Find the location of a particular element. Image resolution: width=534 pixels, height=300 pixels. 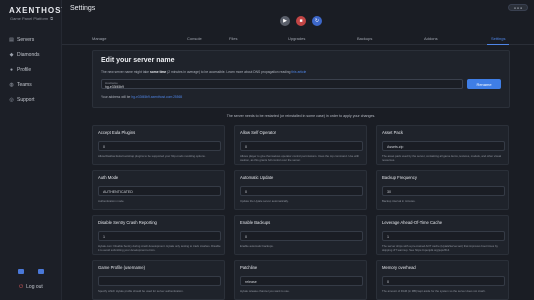

page-title: Settings is located at coordinates (83, 8).